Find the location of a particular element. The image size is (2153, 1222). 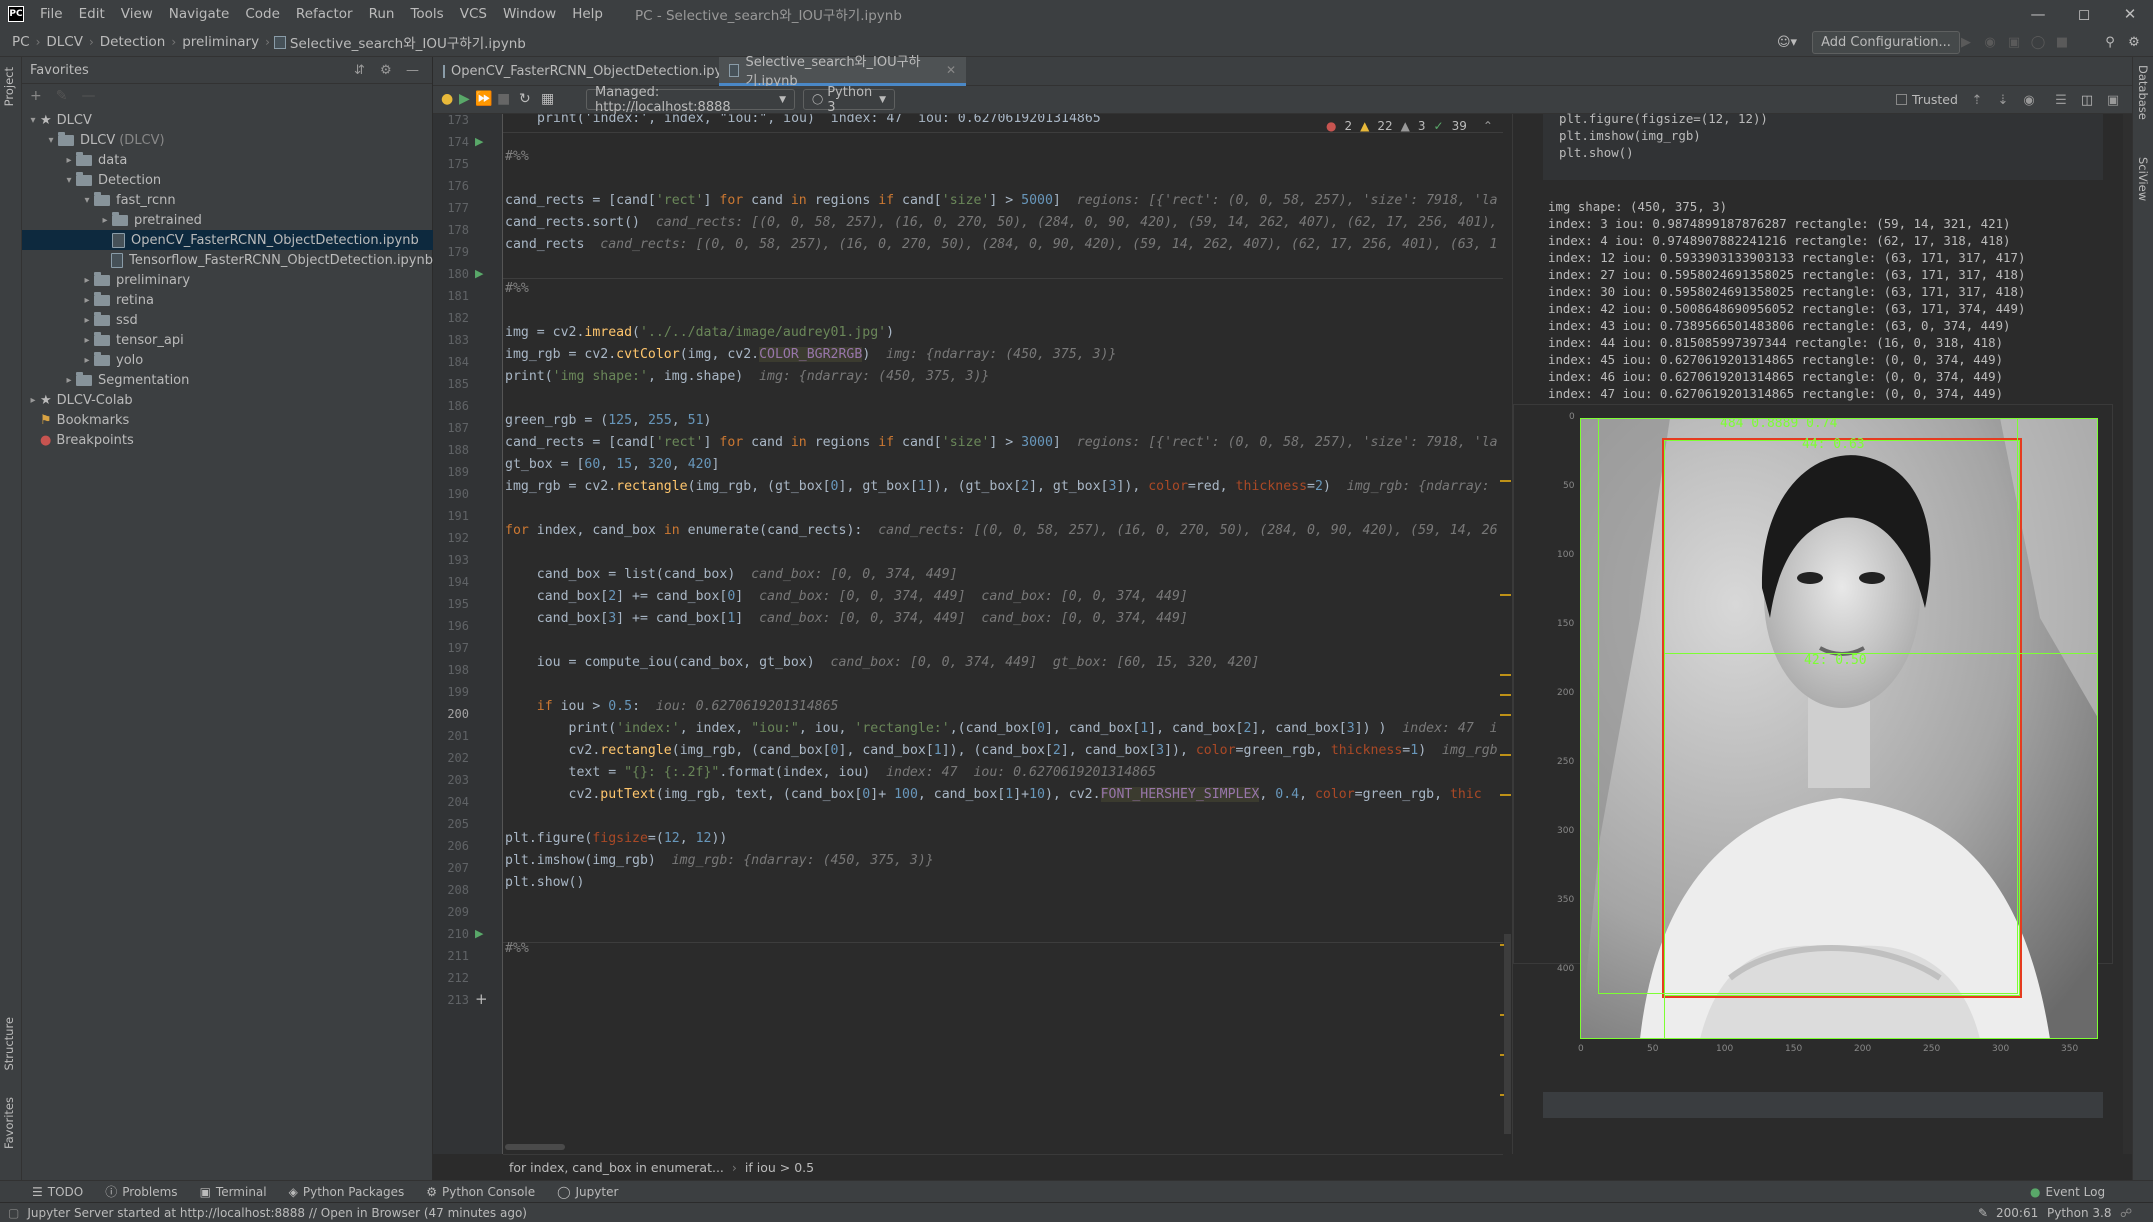

menu-window: Window is located at coordinates (529, 14).